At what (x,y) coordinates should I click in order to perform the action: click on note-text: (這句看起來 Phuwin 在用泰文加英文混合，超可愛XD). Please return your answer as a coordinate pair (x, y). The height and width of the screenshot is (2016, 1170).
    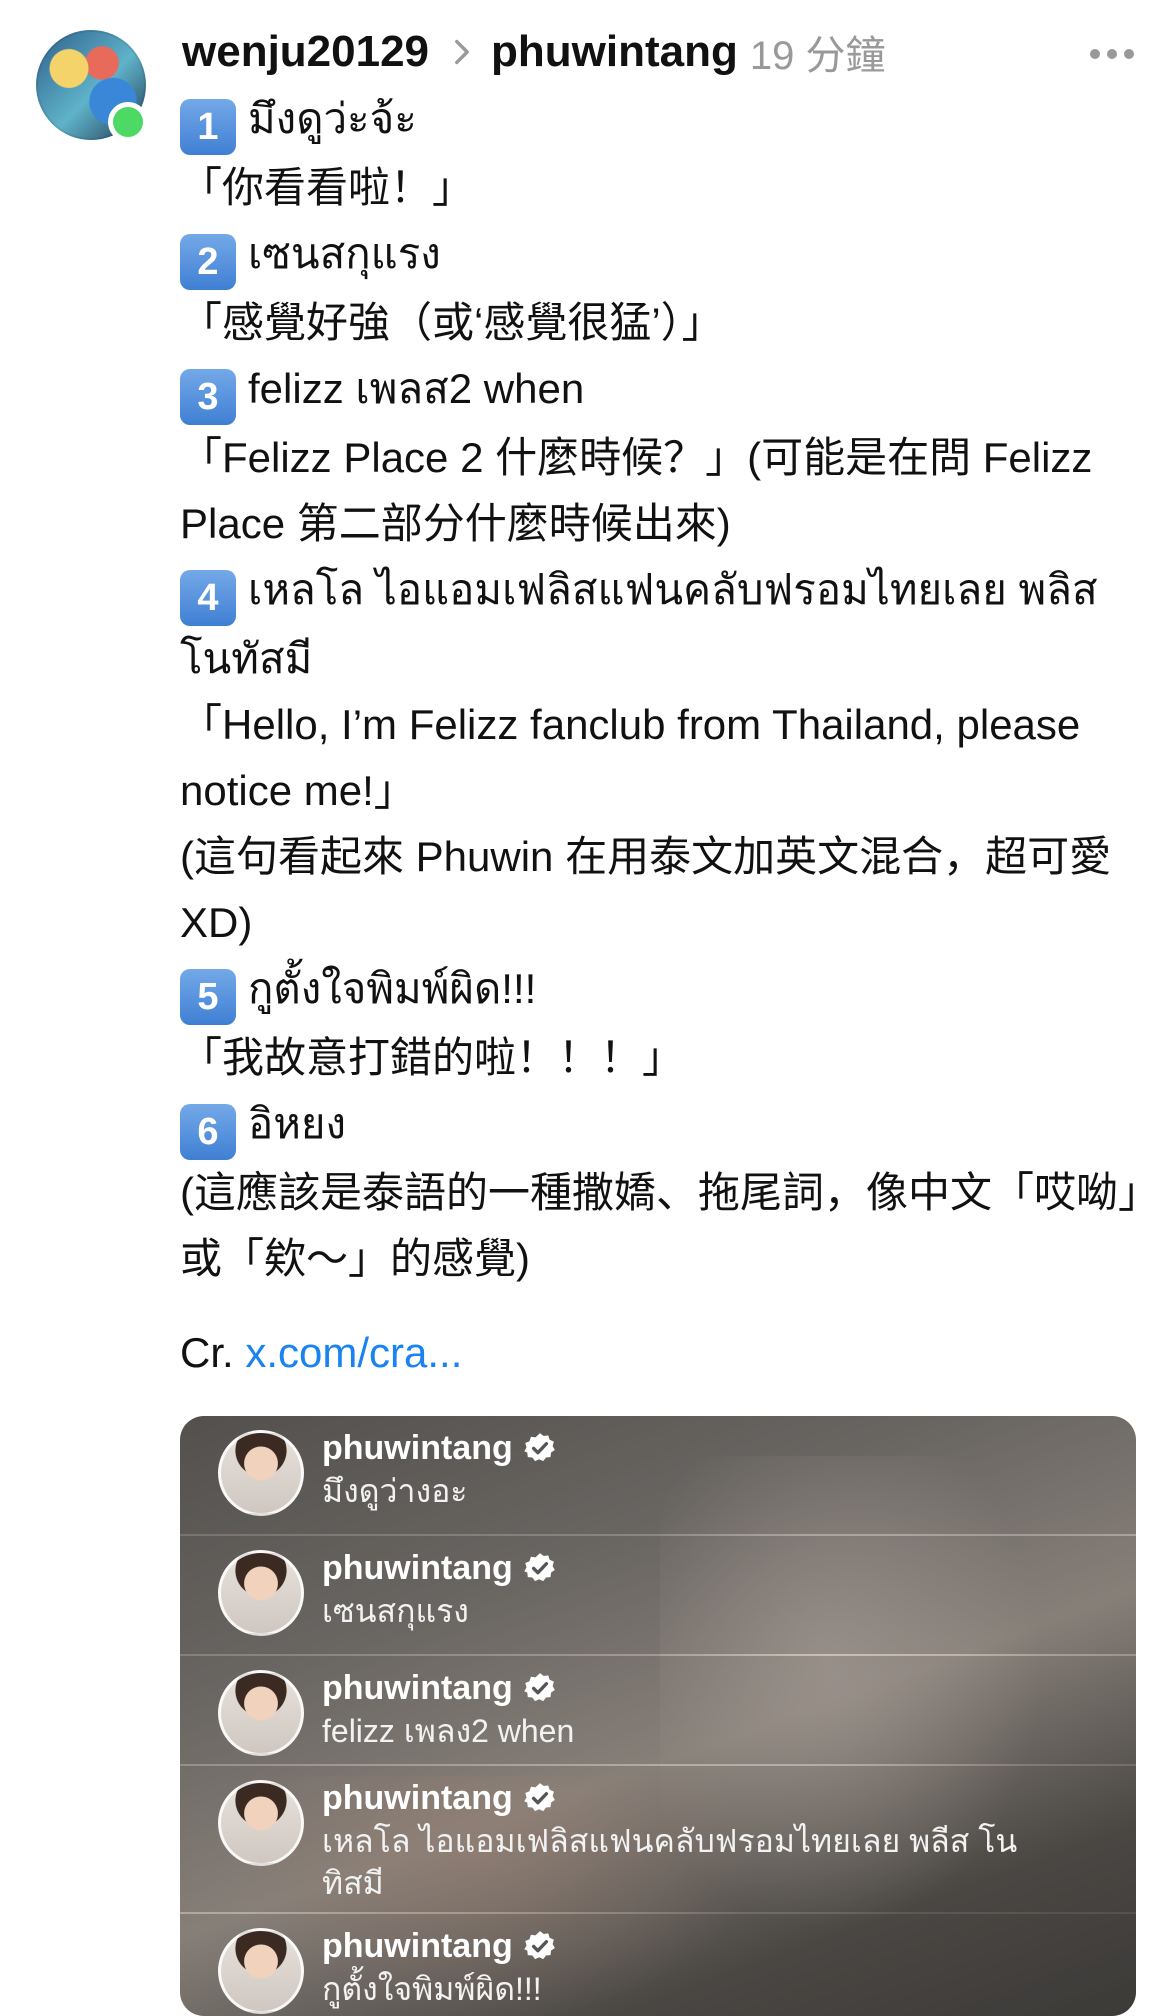
    Looking at the image, I should click on (646, 889).